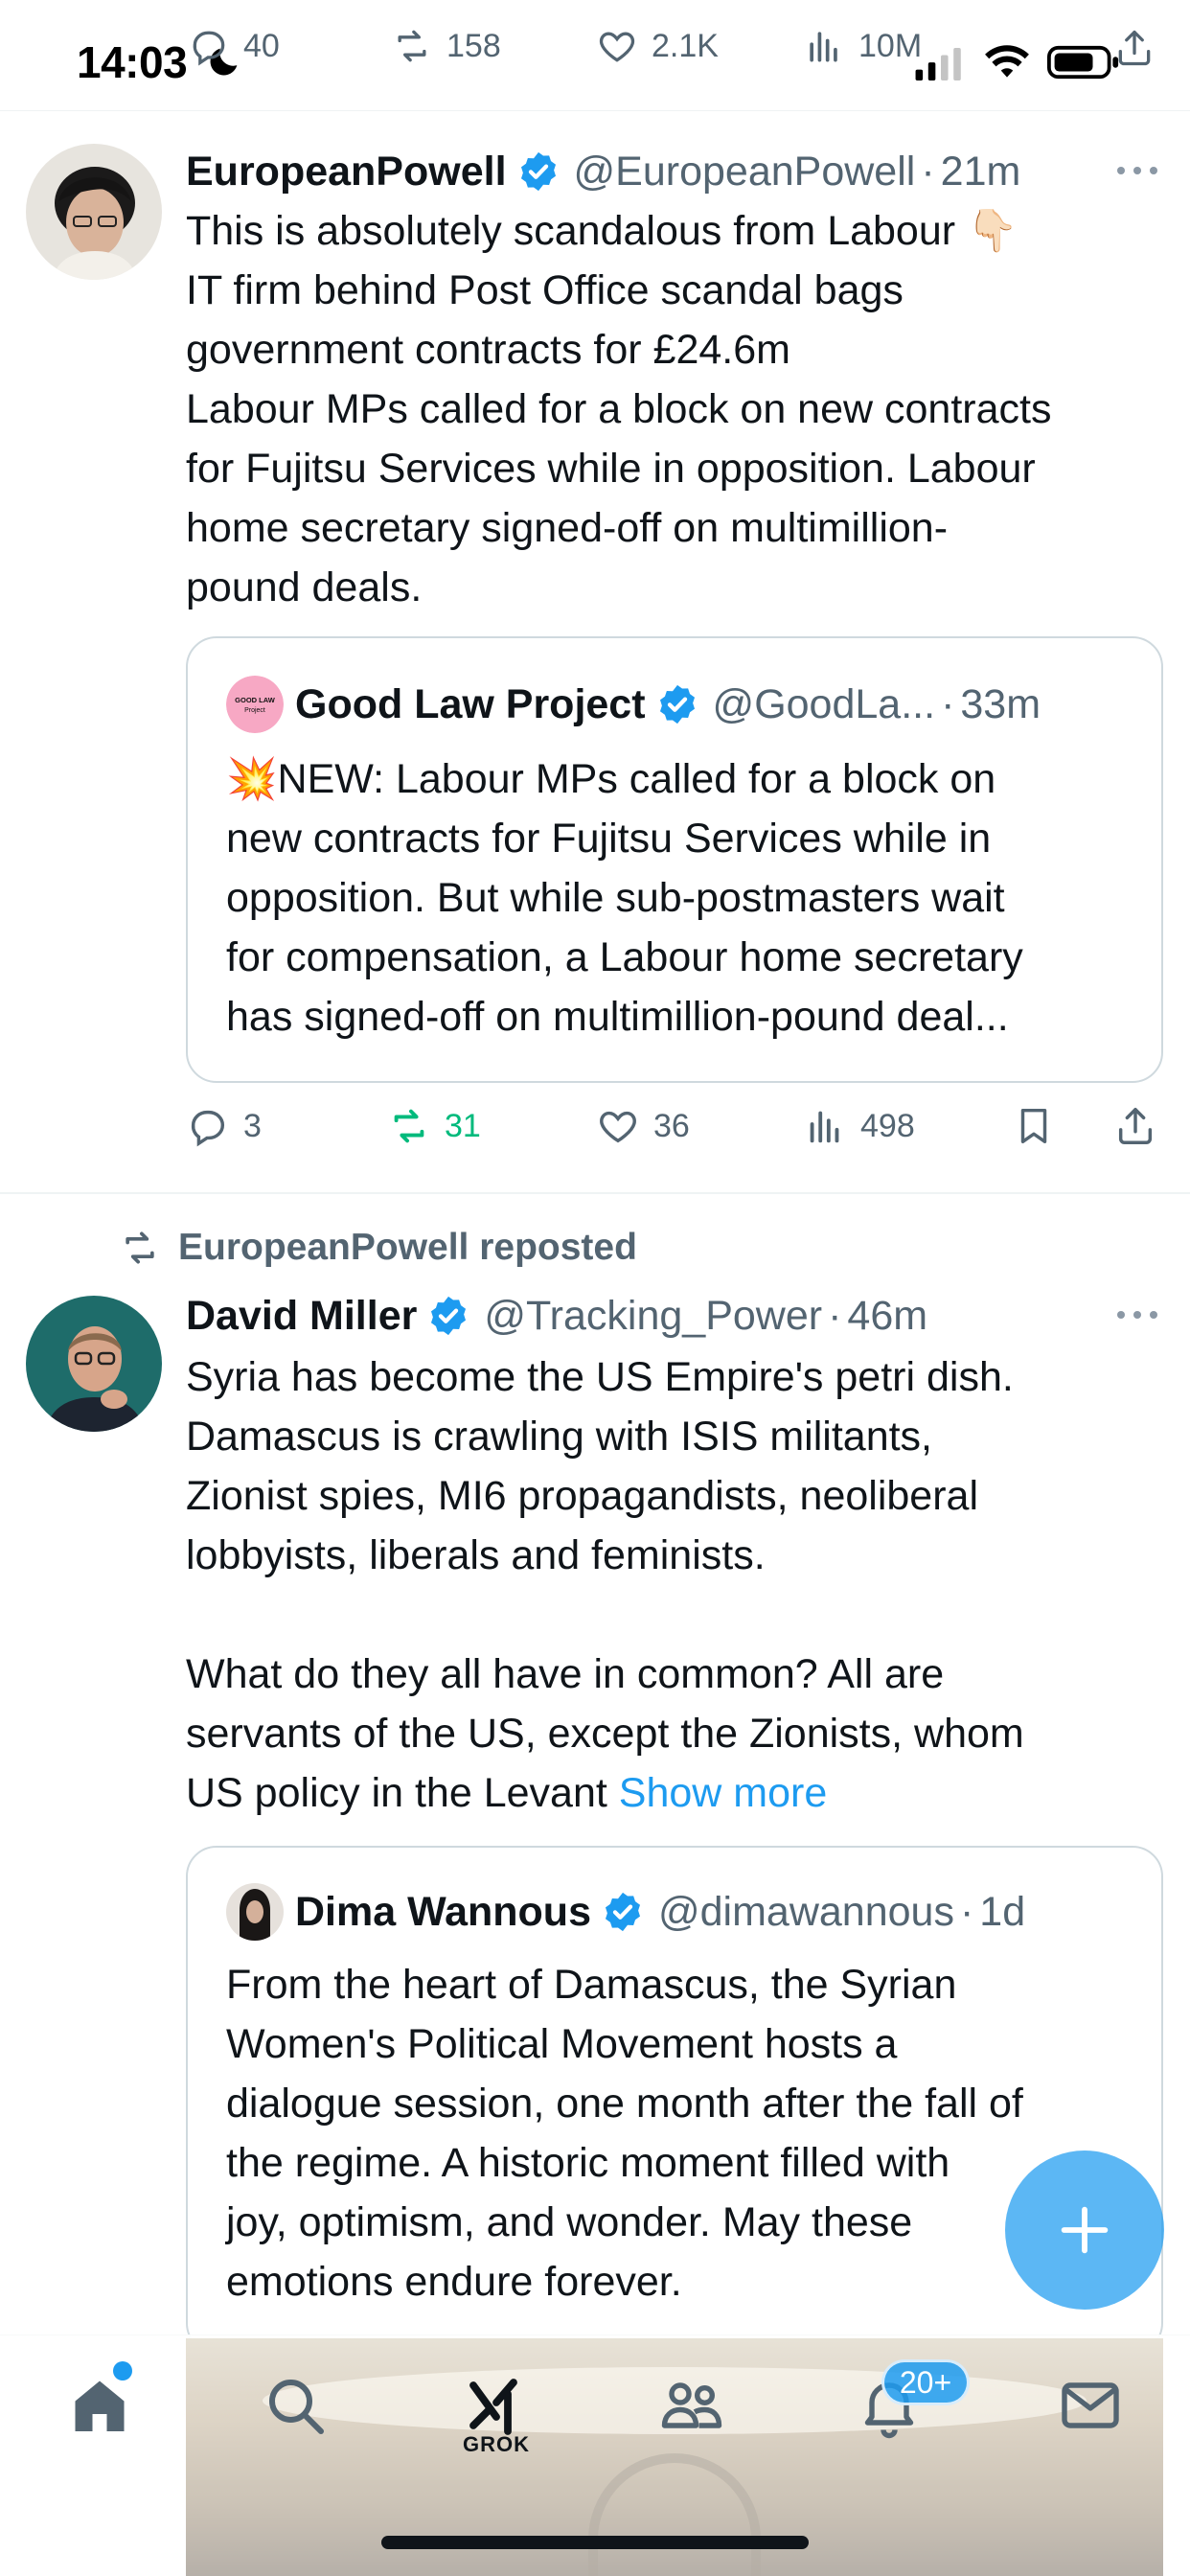 This screenshot has height=2576, width=1190. I want to click on svg-text: GOOD LAW, so click(256, 700).